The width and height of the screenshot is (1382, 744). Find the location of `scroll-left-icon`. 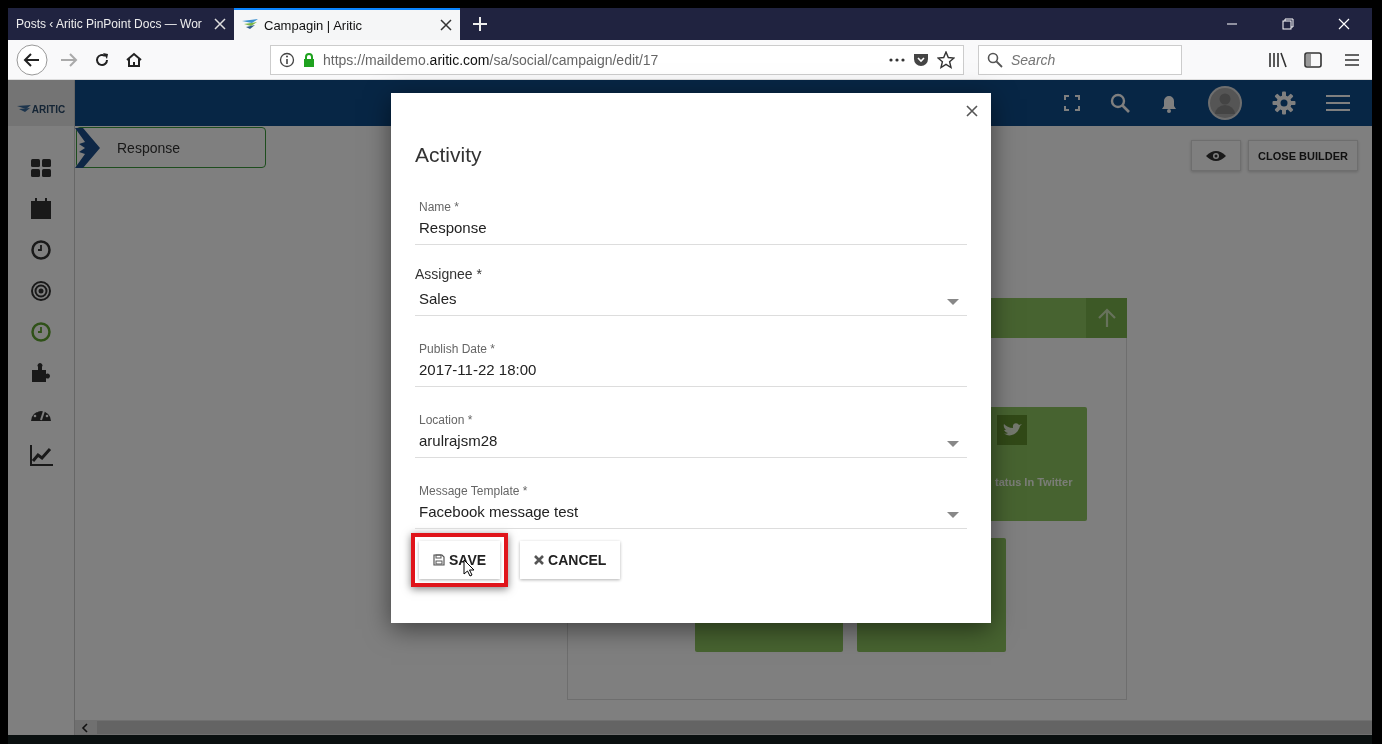

scroll-left-icon is located at coordinates (85, 727).